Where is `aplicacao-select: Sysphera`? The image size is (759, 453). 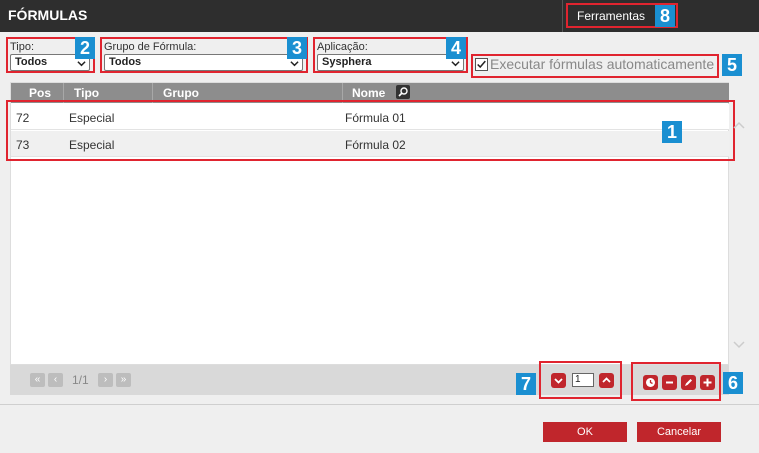 aplicacao-select: Sysphera is located at coordinates (390, 62).